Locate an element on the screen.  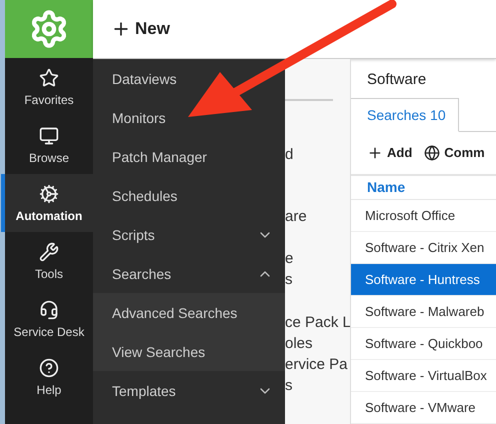
nav-item: Tools is located at coordinates (47, 261).